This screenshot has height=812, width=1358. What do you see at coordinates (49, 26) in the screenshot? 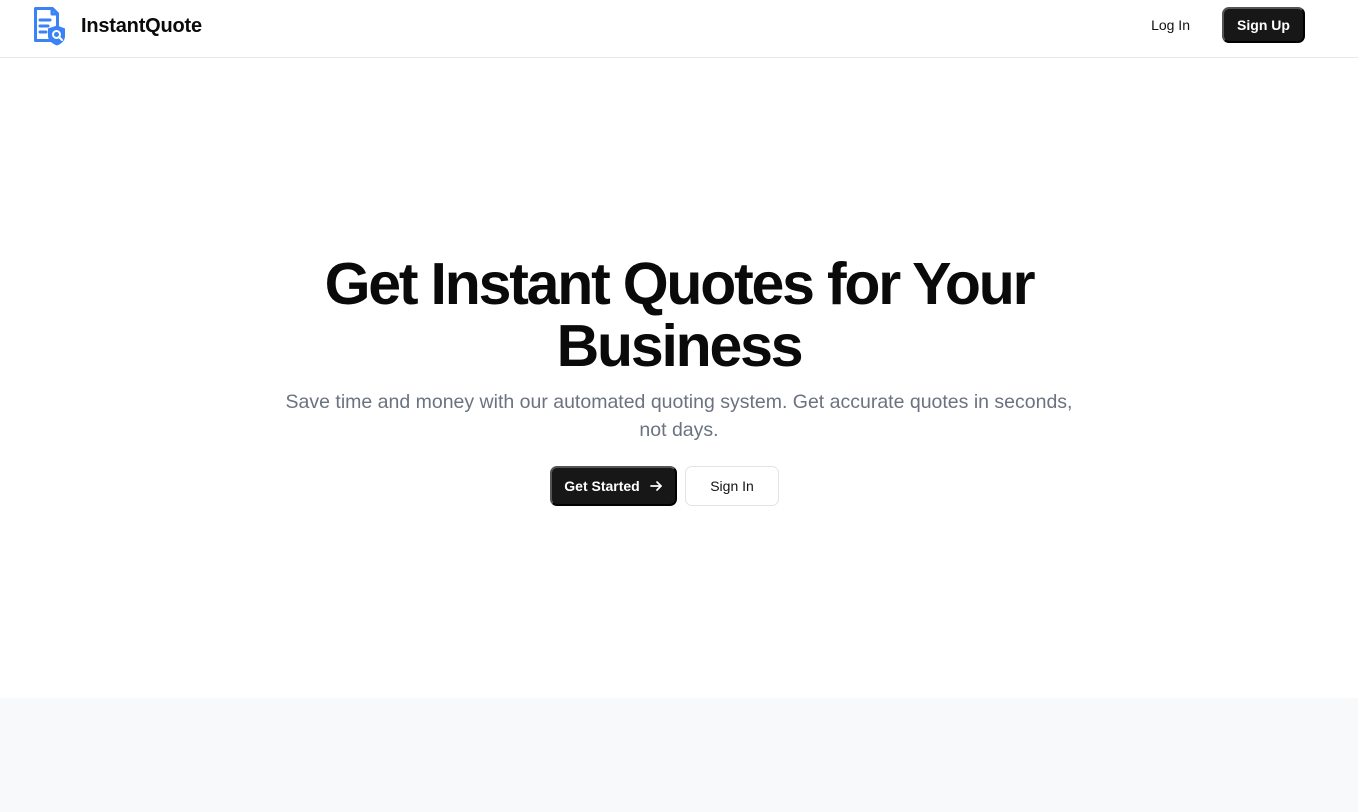
I see `document-search-icon` at bounding box center [49, 26].